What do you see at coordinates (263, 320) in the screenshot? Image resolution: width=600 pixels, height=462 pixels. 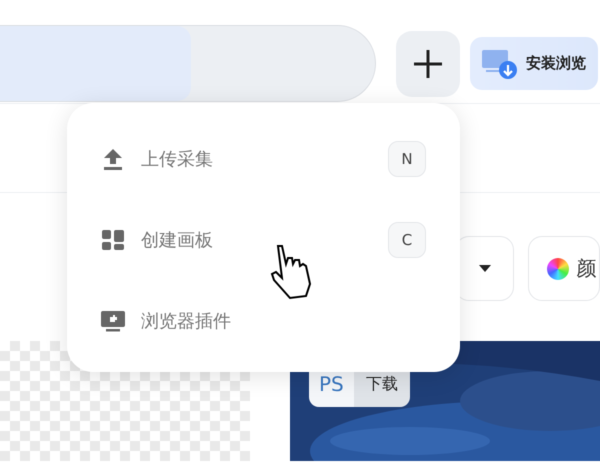 I see `menu-item: 浏览器插件` at bounding box center [263, 320].